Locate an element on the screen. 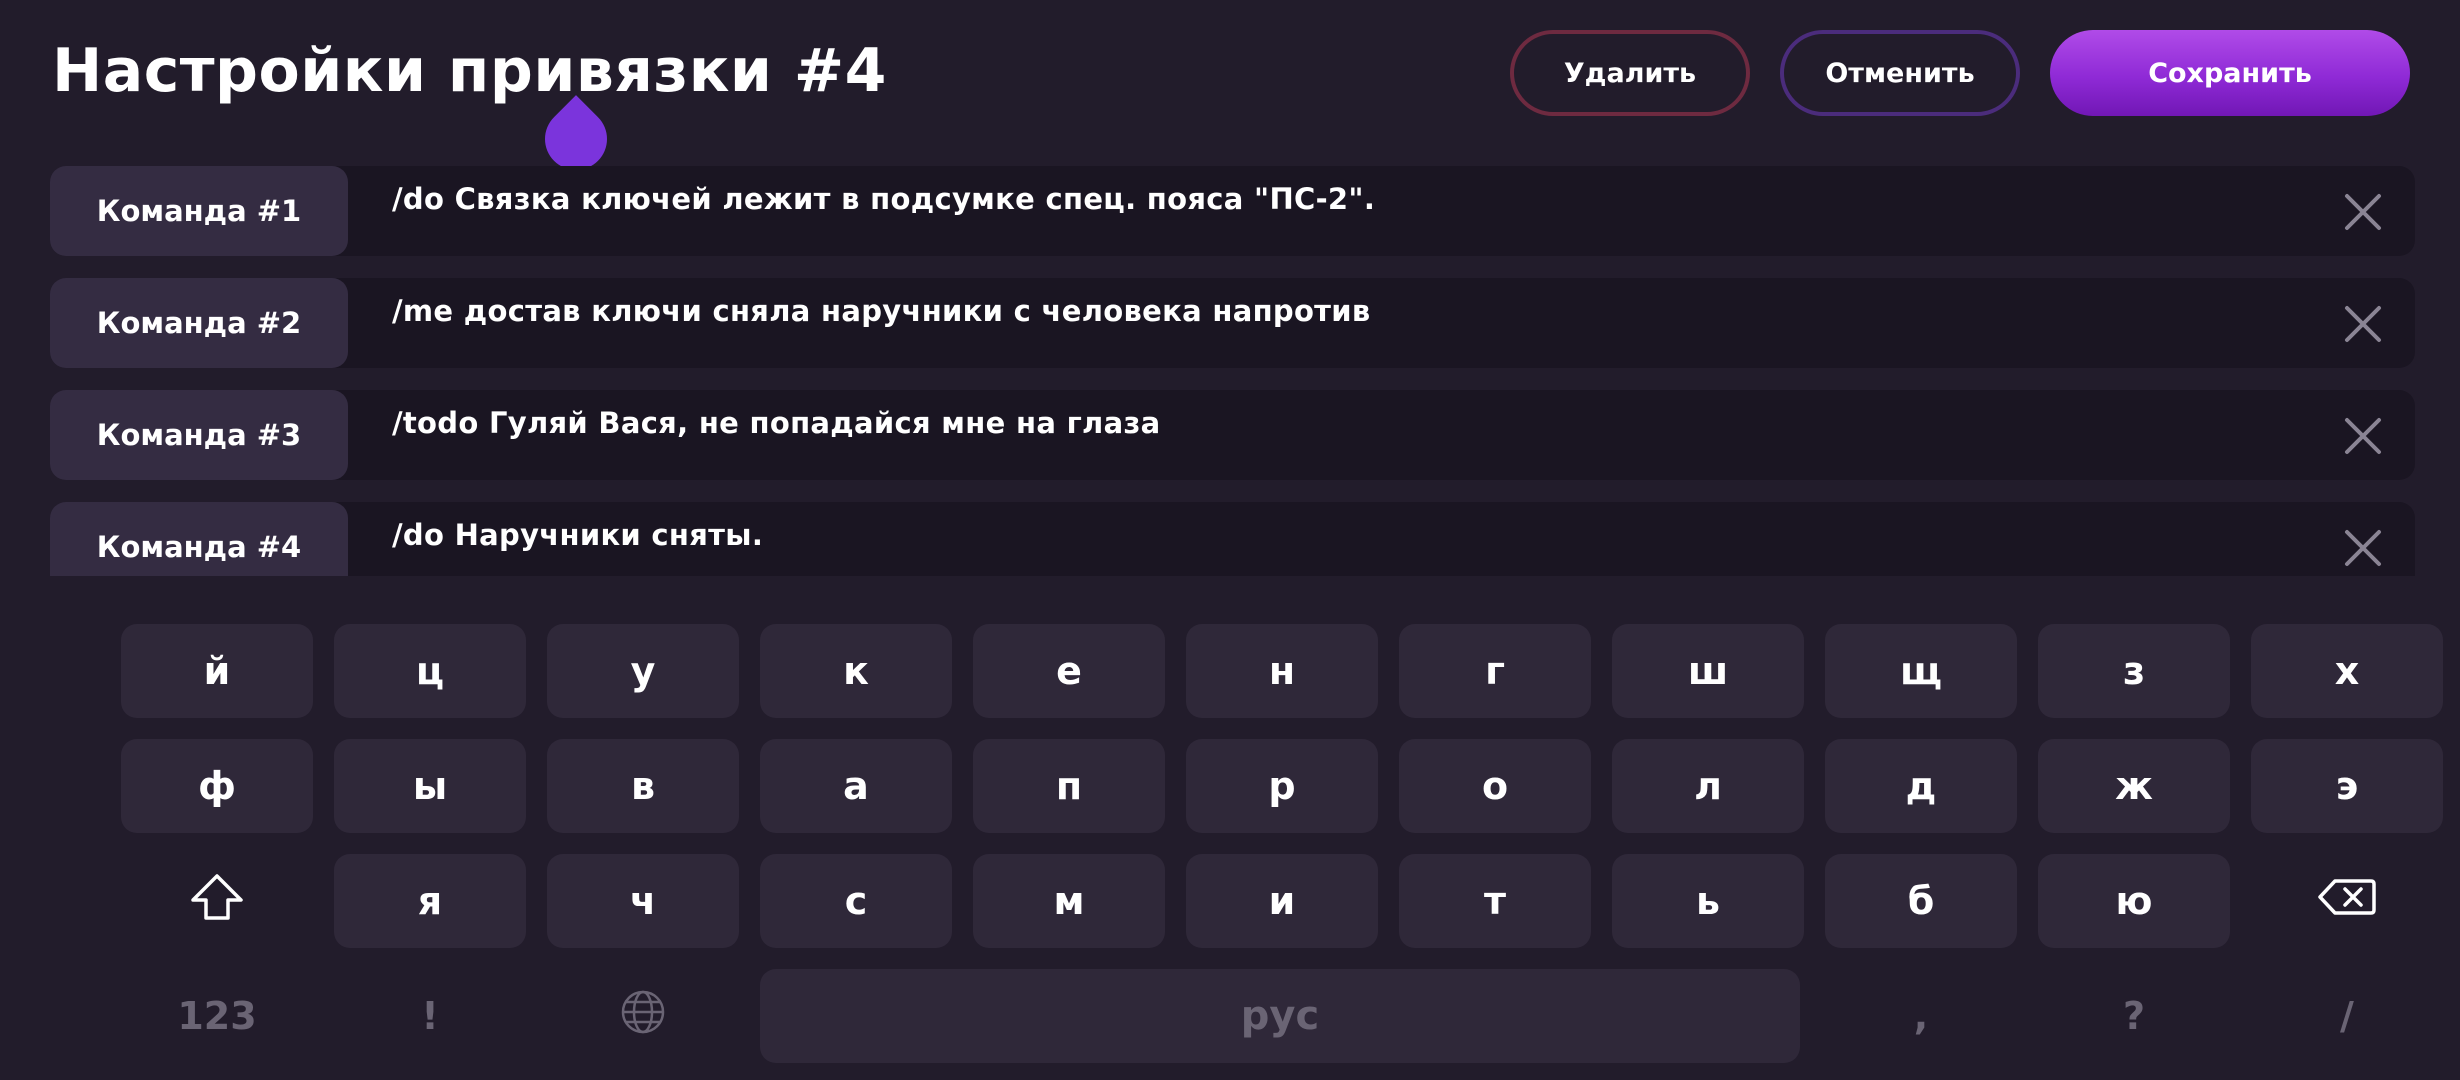 This screenshot has height=1080, width=2460. question-key: ? is located at coordinates (2134, 1016).